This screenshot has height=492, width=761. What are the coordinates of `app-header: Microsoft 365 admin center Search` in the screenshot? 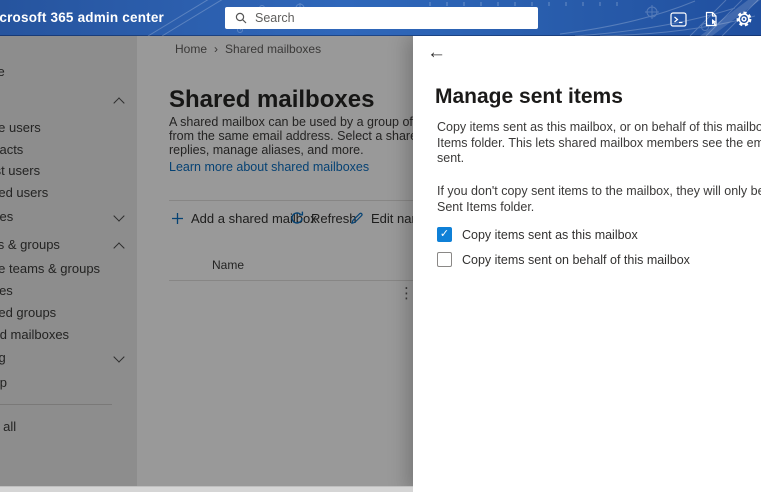 It's located at (380, 18).